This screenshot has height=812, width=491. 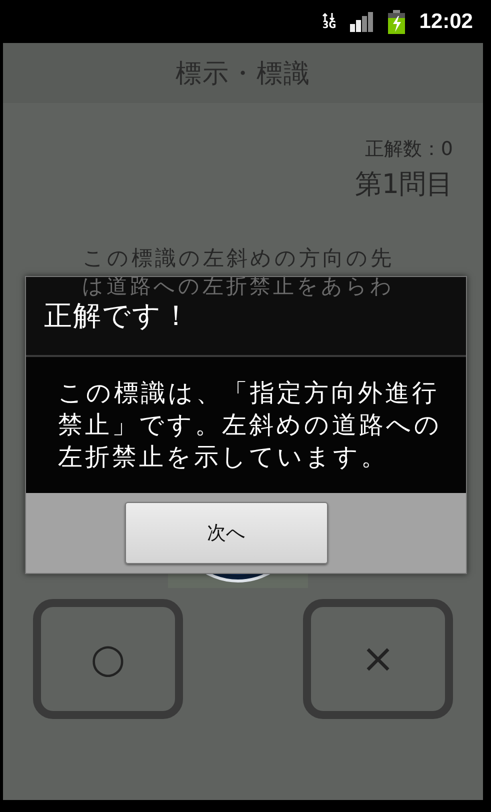 I want to click on status-time: 12:02, so click(x=446, y=22).